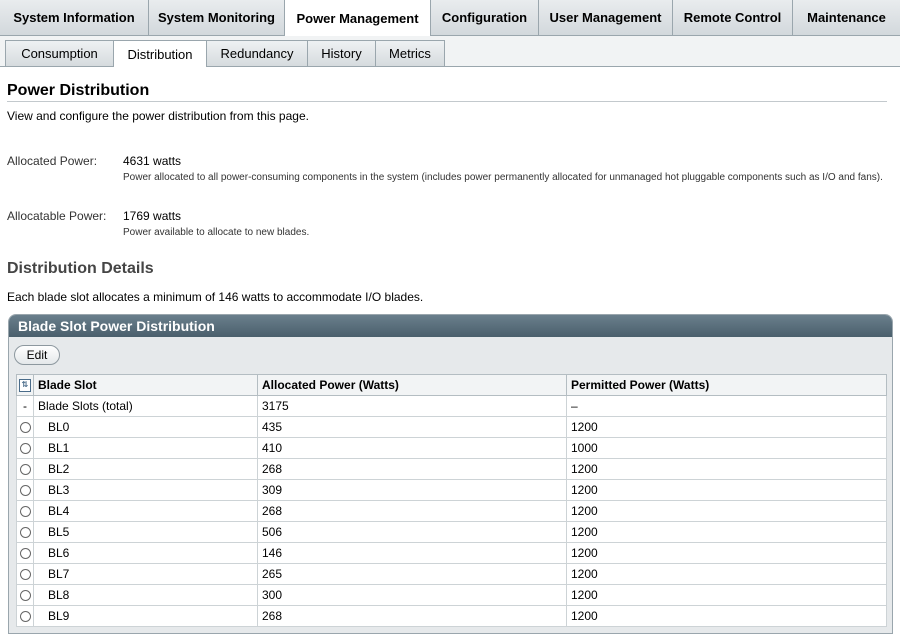 The height and width of the screenshot is (638, 900). Describe the element at coordinates (25, 406) in the screenshot. I see `total-row-marker: -` at that location.